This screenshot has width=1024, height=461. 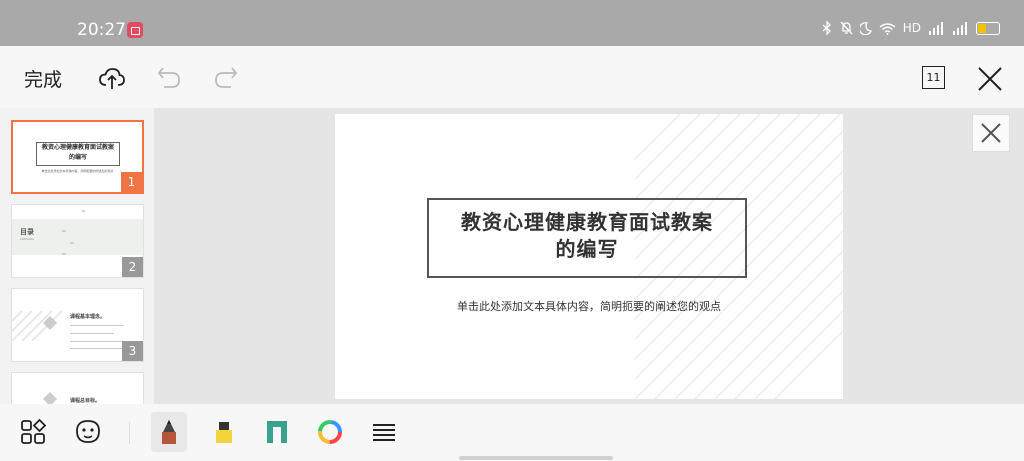 What do you see at coordinates (85, 401) in the screenshot?
I see `thumb-title: 课程总目标。` at bounding box center [85, 401].